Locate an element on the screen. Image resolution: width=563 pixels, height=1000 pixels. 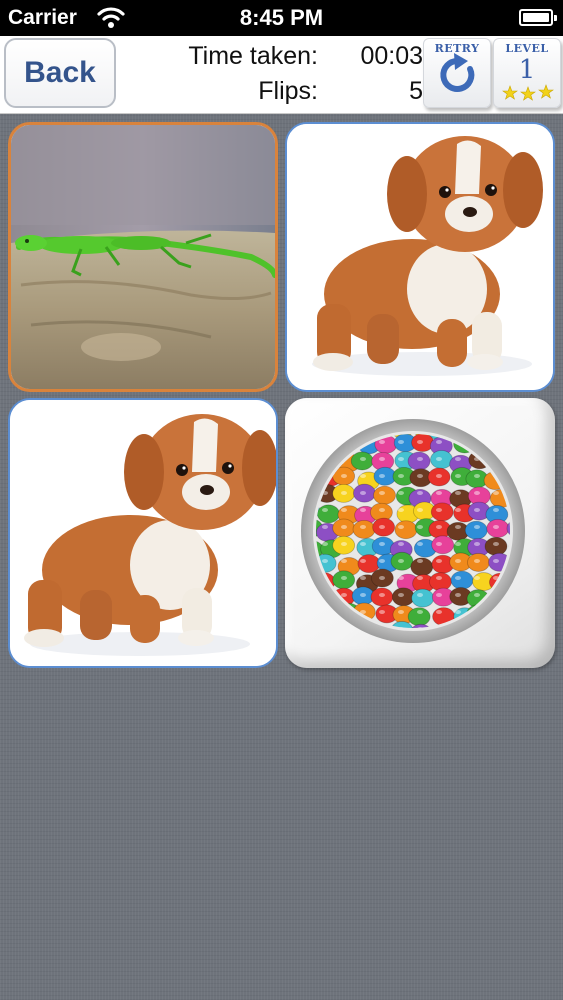
retry-button: RETRY is located at coordinates (457, 73).